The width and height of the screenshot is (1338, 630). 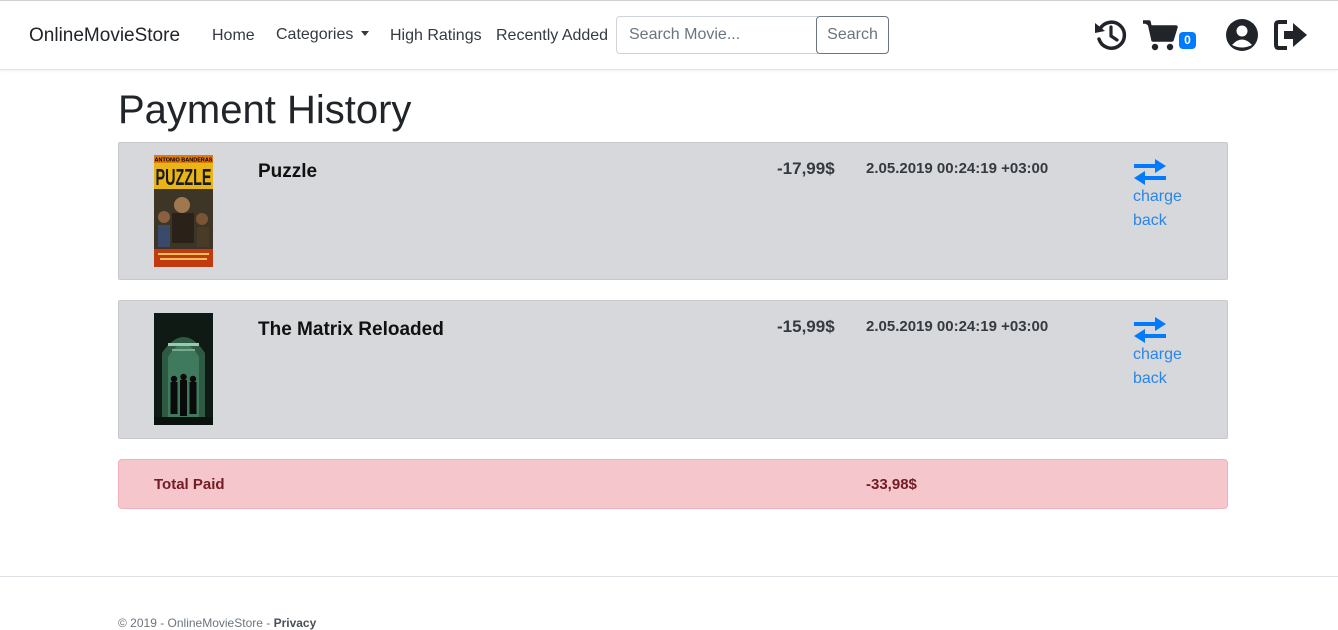 What do you see at coordinates (552, 36) in the screenshot?
I see `nav-recently-added: Recently Added` at bounding box center [552, 36].